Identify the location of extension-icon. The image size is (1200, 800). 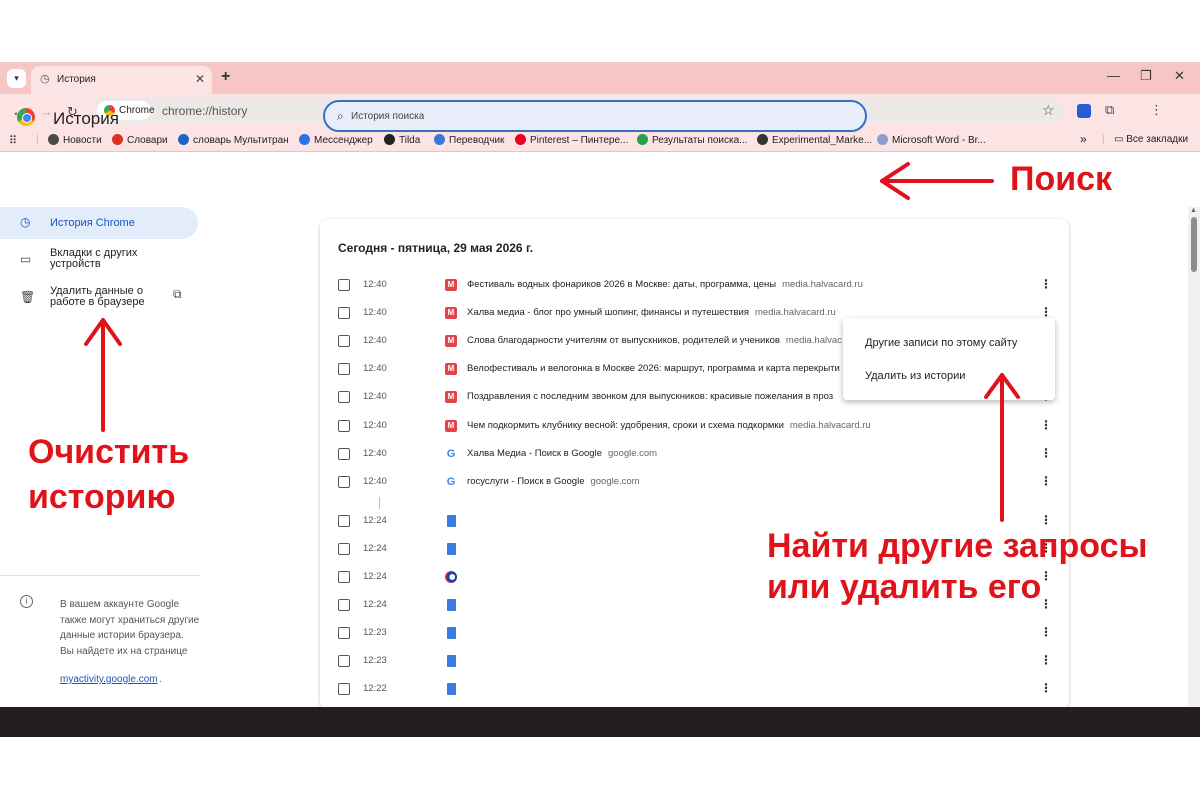
(1084, 111).